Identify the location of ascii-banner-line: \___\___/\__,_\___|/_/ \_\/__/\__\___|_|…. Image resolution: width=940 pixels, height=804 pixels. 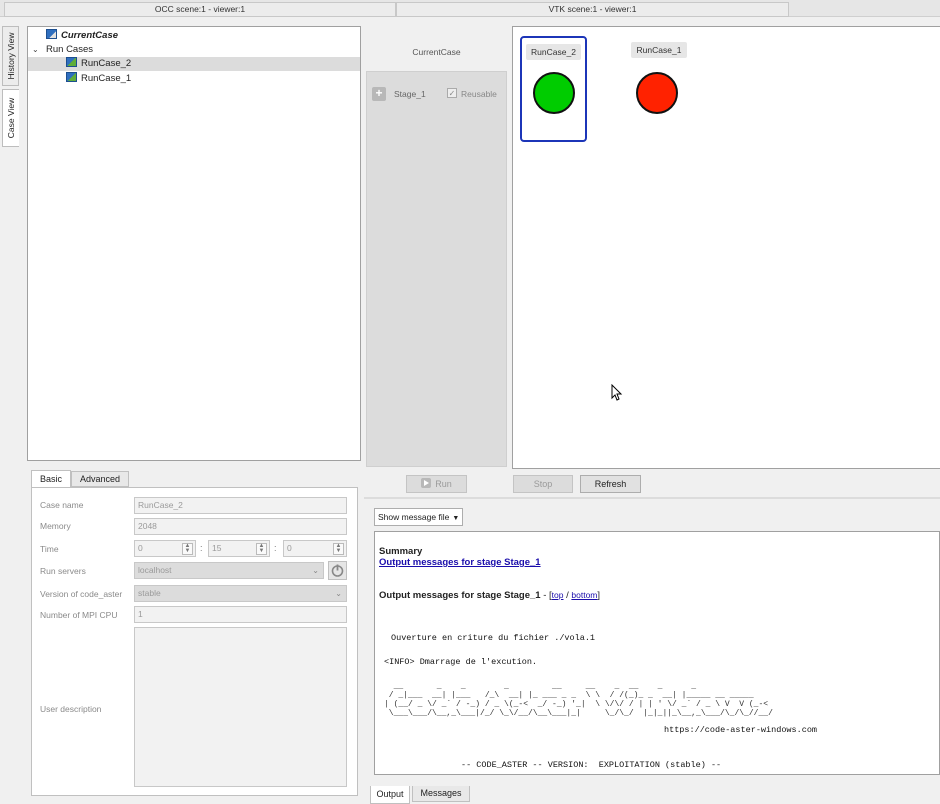
(578, 713).